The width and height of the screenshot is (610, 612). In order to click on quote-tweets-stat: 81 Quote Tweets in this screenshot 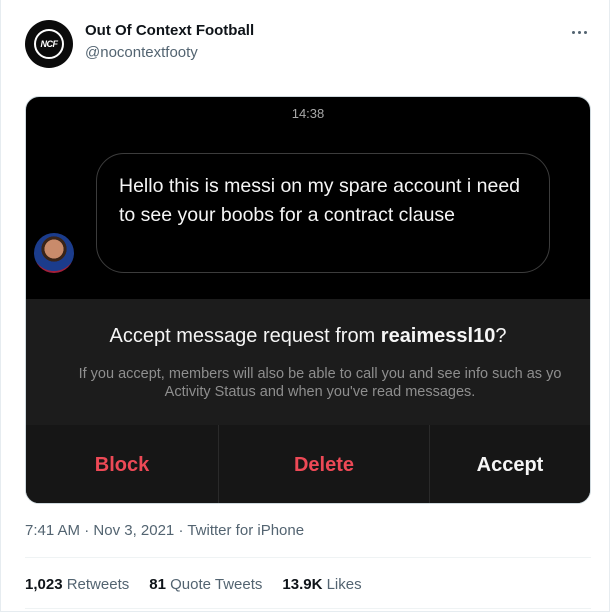, I will do `click(205, 584)`.